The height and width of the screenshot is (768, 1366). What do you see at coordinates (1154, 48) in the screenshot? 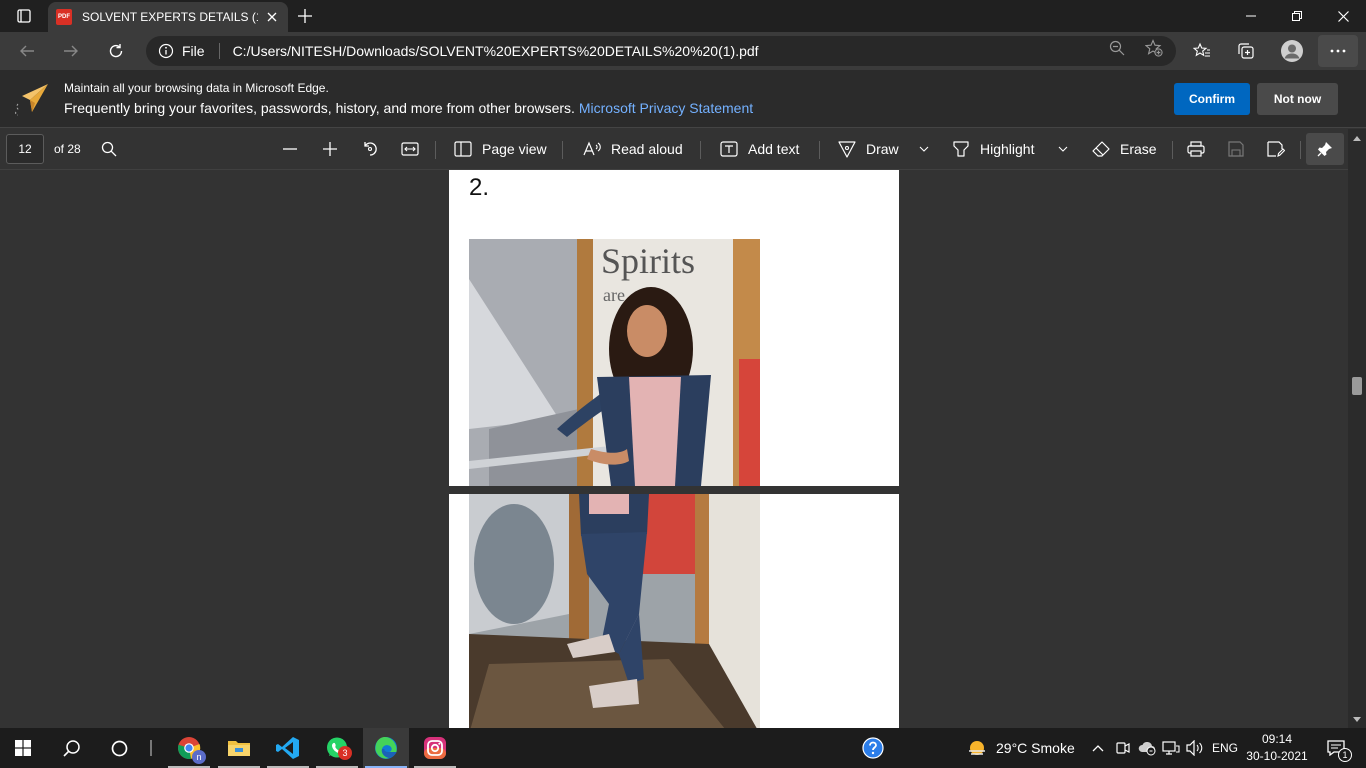
I see `add-favorite-button` at bounding box center [1154, 48].